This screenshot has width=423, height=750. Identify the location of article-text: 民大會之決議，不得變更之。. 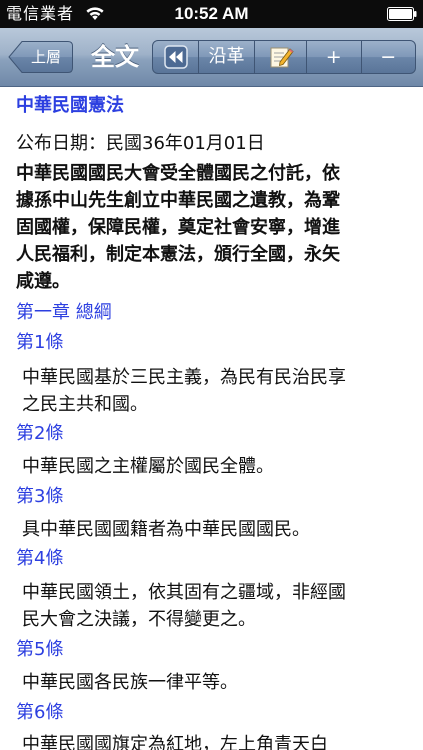
(139, 619).